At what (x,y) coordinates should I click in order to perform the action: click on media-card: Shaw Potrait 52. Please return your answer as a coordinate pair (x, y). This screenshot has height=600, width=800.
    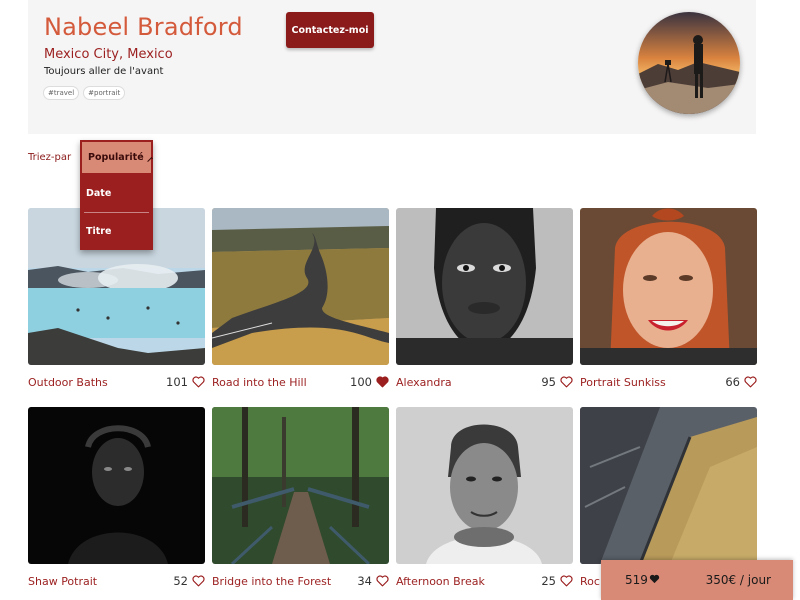
    Looking at the image, I should click on (116, 497).